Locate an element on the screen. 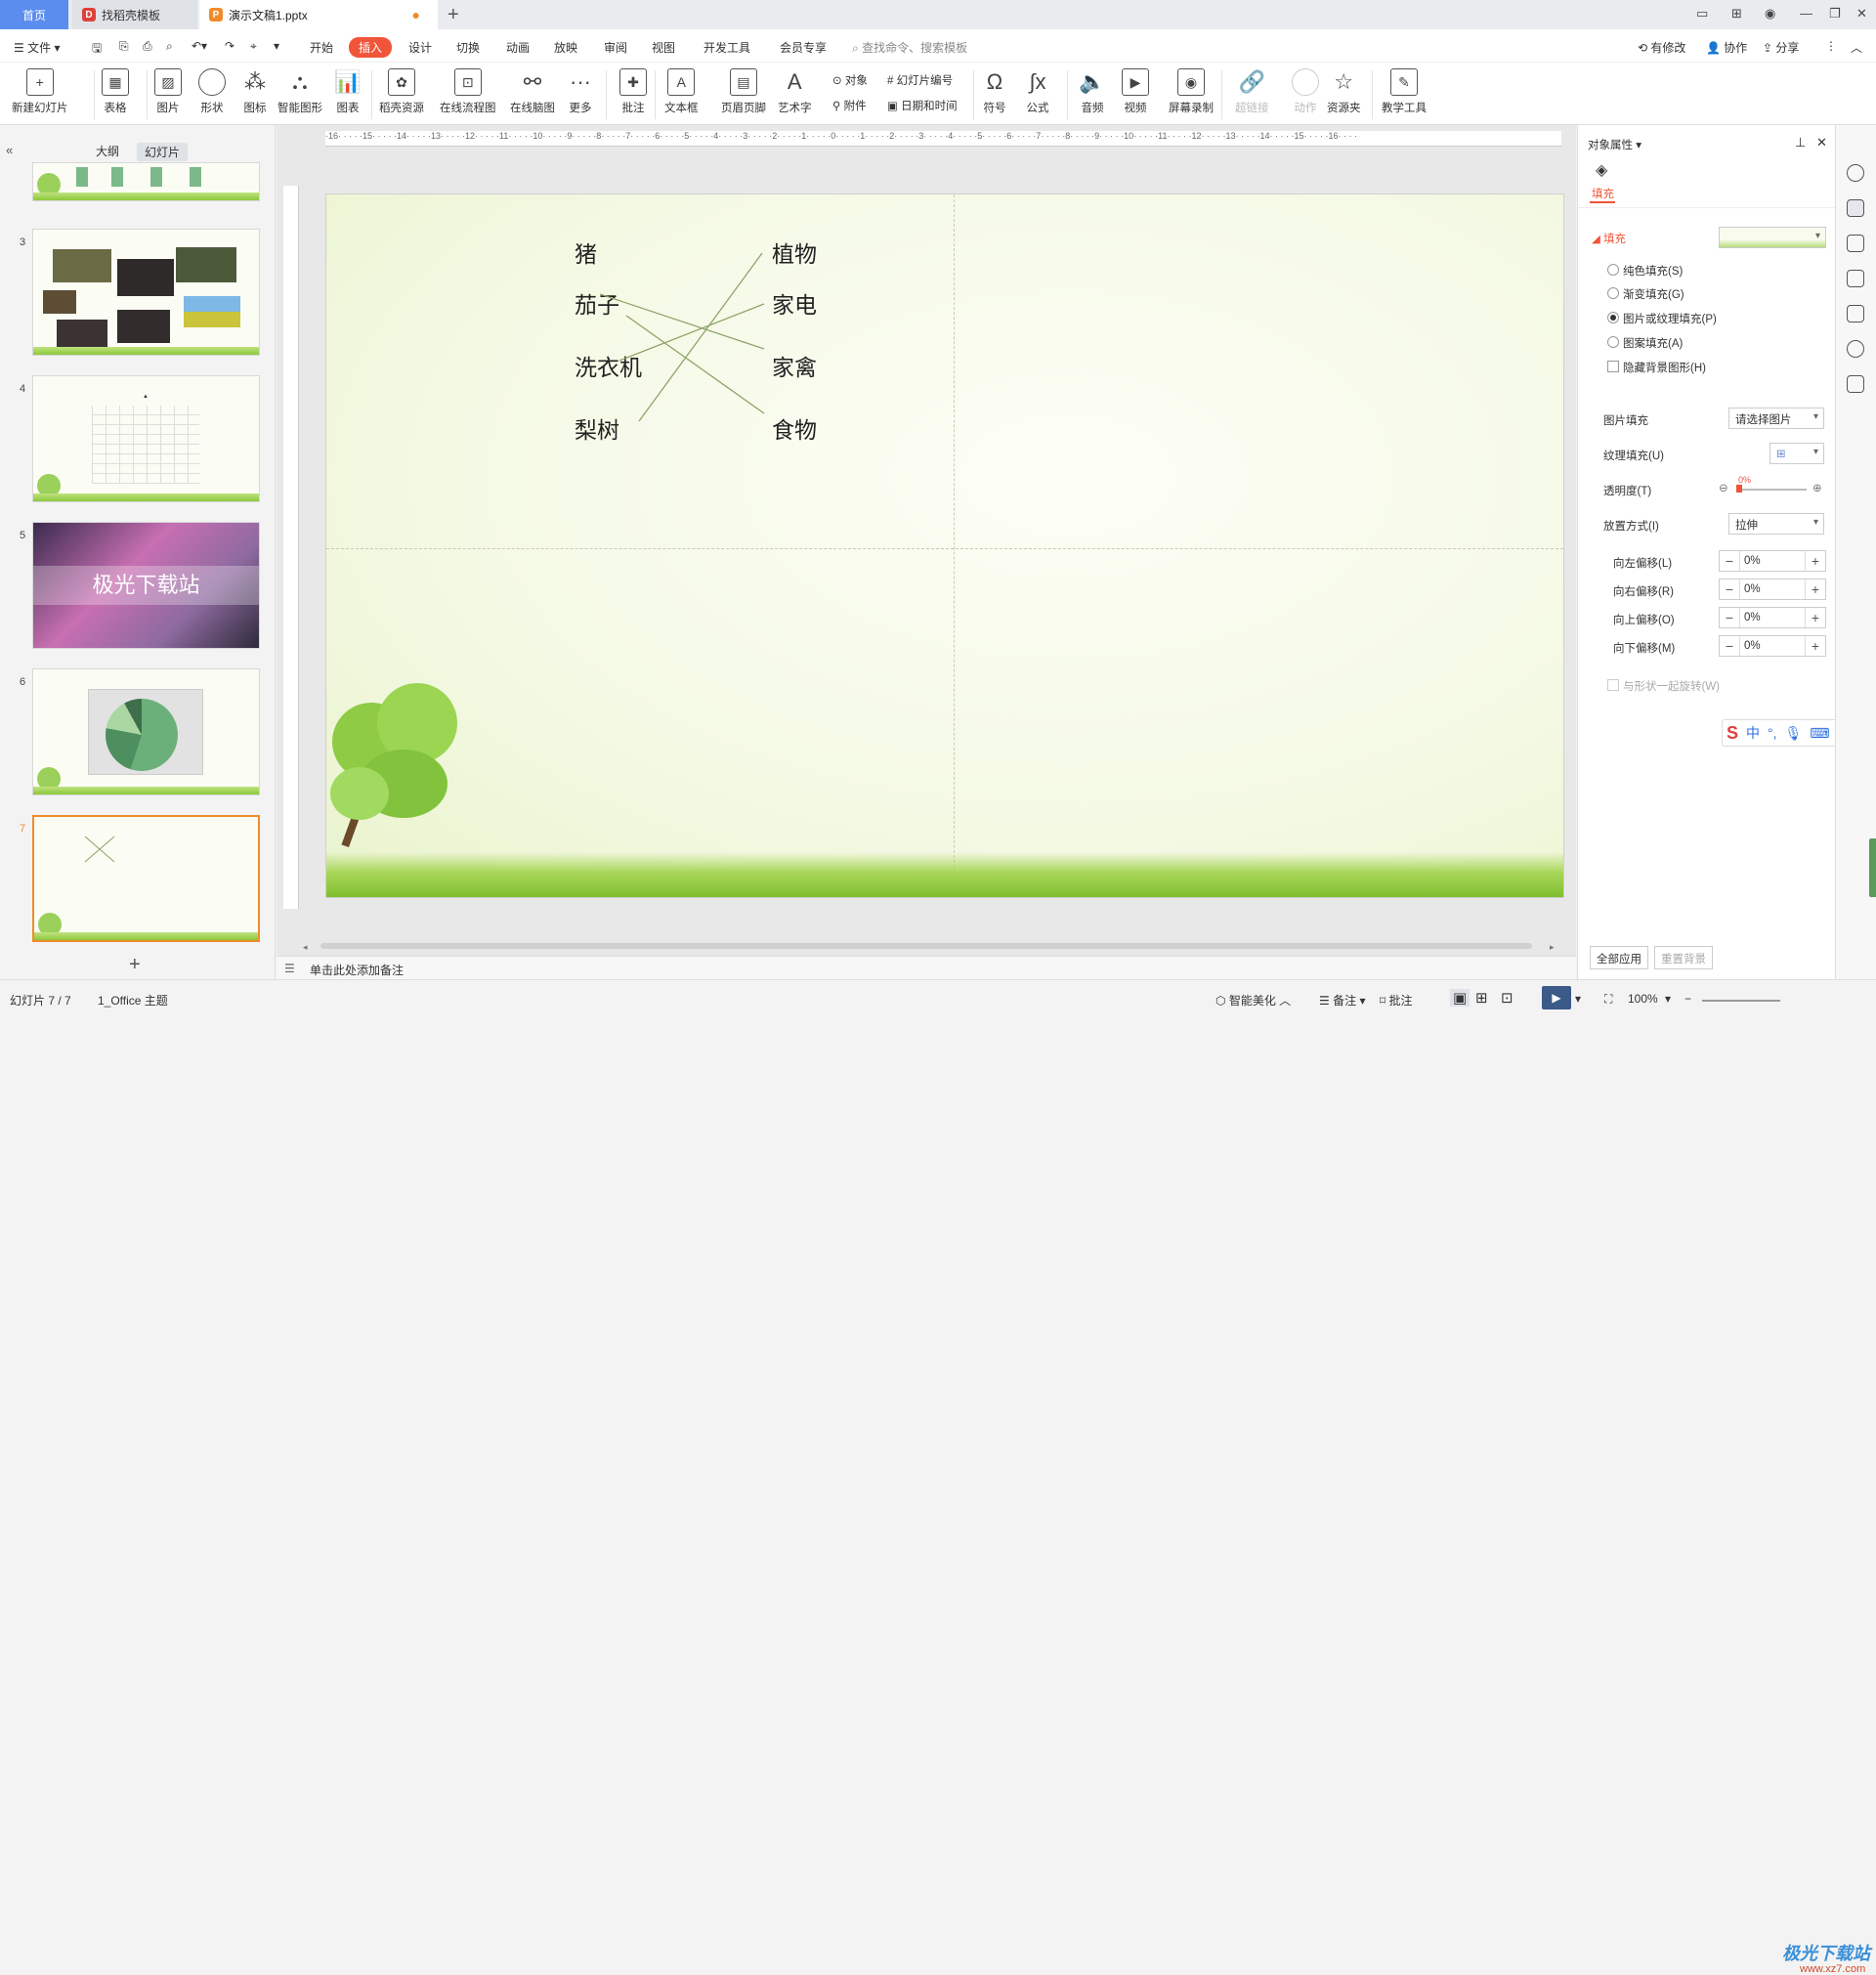  date-time-button: ▣ 日期和时间 is located at coordinates (922, 106).